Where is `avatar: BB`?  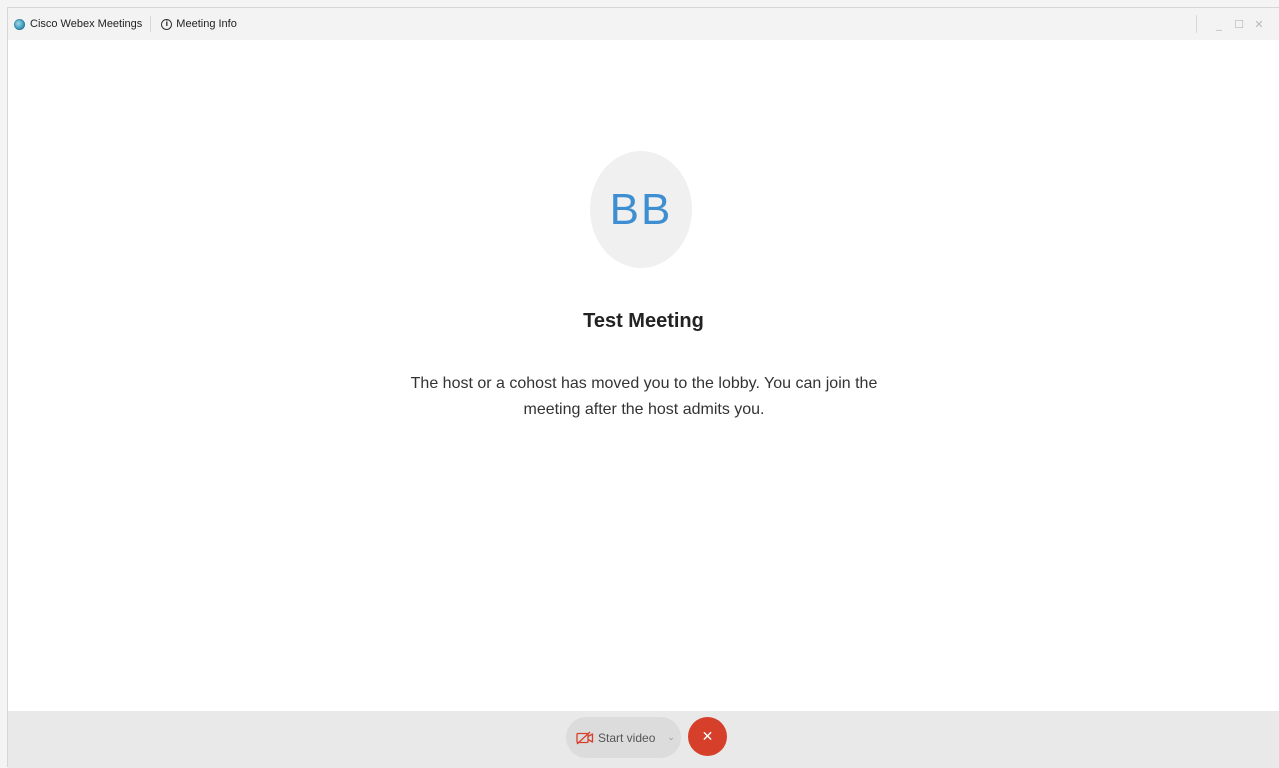 avatar: BB is located at coordinates (641, 209).